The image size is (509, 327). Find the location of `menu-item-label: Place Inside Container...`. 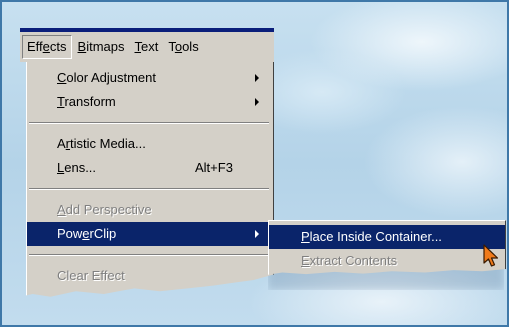

menu-item-label: Place Inside Container... is located at coordinates (371, 236).